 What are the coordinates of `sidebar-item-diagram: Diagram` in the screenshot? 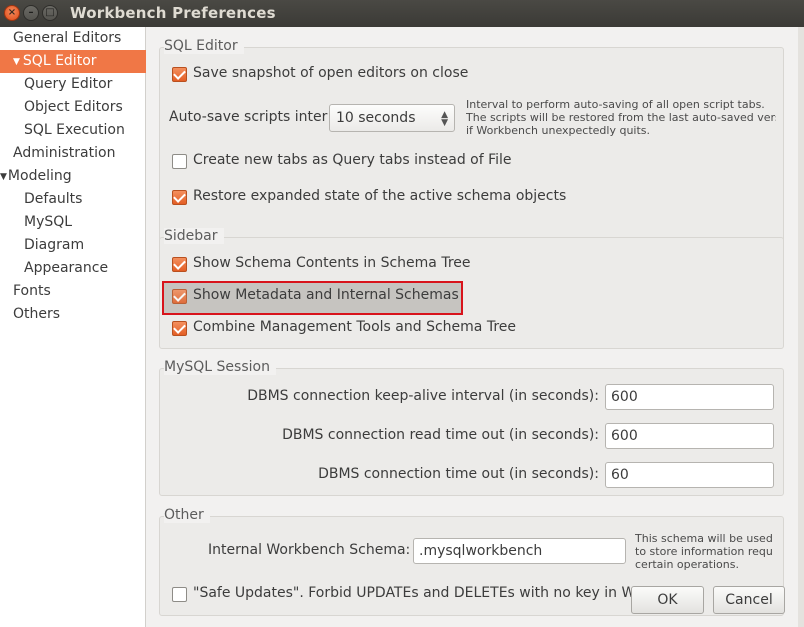 It's located at (73, 245).